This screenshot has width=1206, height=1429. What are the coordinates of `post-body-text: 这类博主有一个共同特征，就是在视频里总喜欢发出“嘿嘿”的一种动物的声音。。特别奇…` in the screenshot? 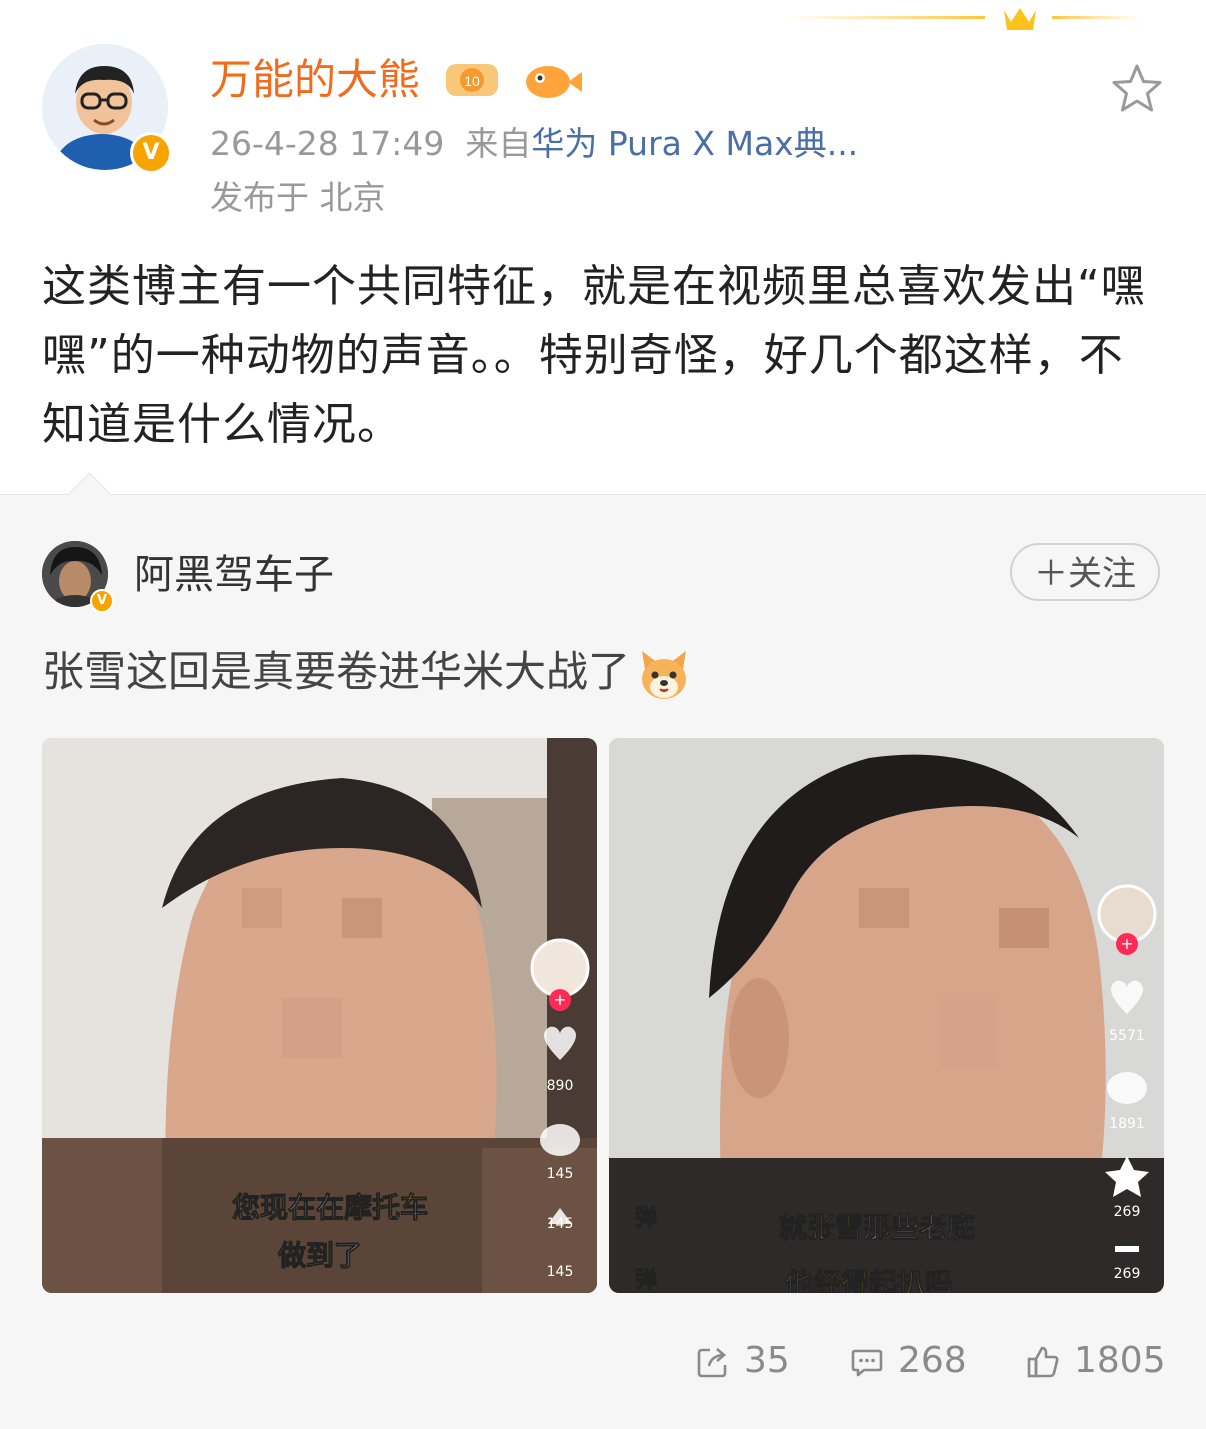 It's located at (594, 355).